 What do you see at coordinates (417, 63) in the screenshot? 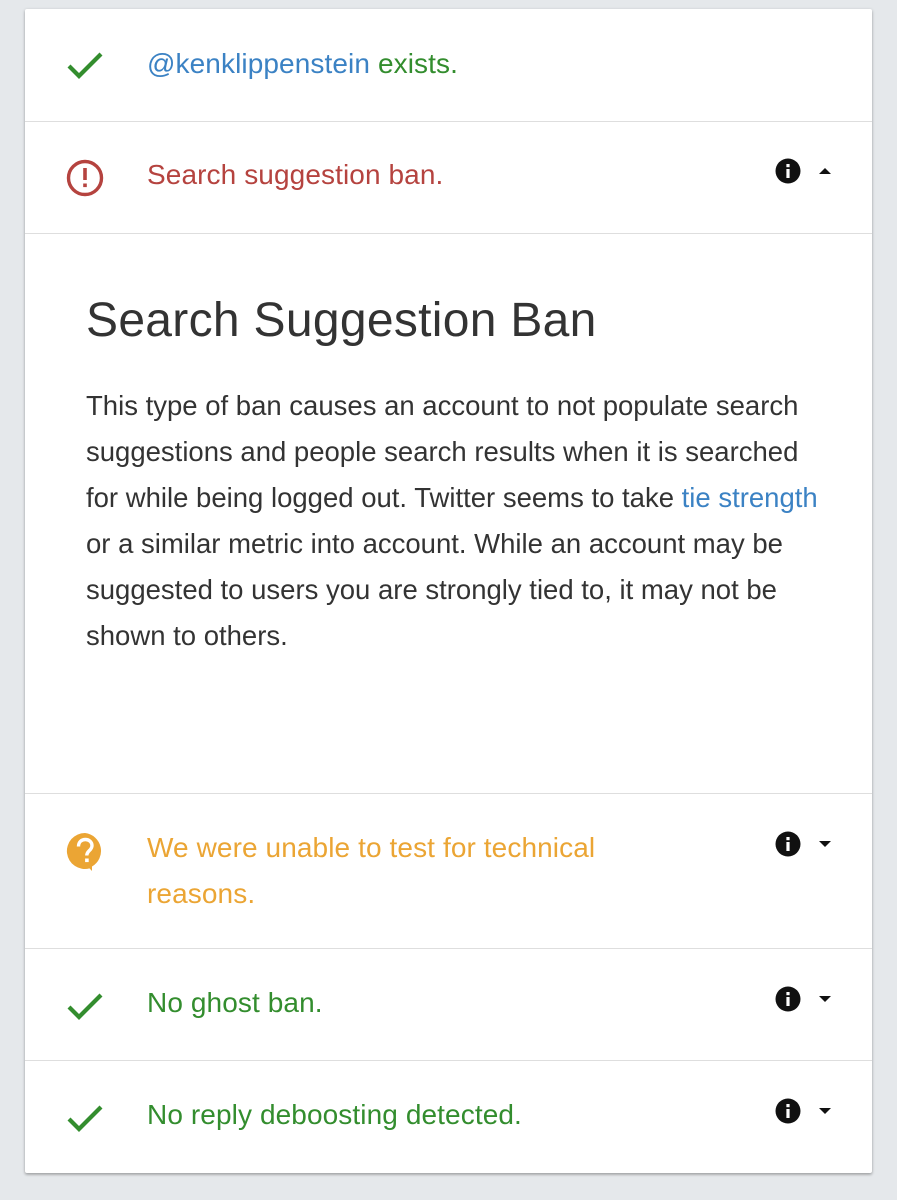
I see `exists-label: exists.` at bounding box center [417, 63].